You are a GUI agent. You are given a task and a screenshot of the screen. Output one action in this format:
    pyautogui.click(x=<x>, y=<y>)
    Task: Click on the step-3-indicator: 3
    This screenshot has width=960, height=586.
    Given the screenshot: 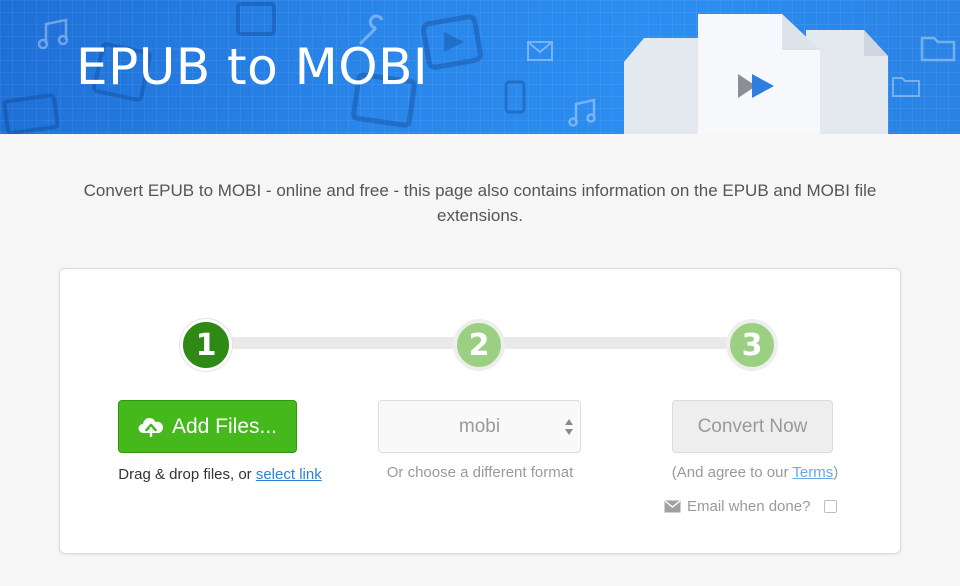 What is the action you would take?
    pyautogui.click(x=752, y=345)
    